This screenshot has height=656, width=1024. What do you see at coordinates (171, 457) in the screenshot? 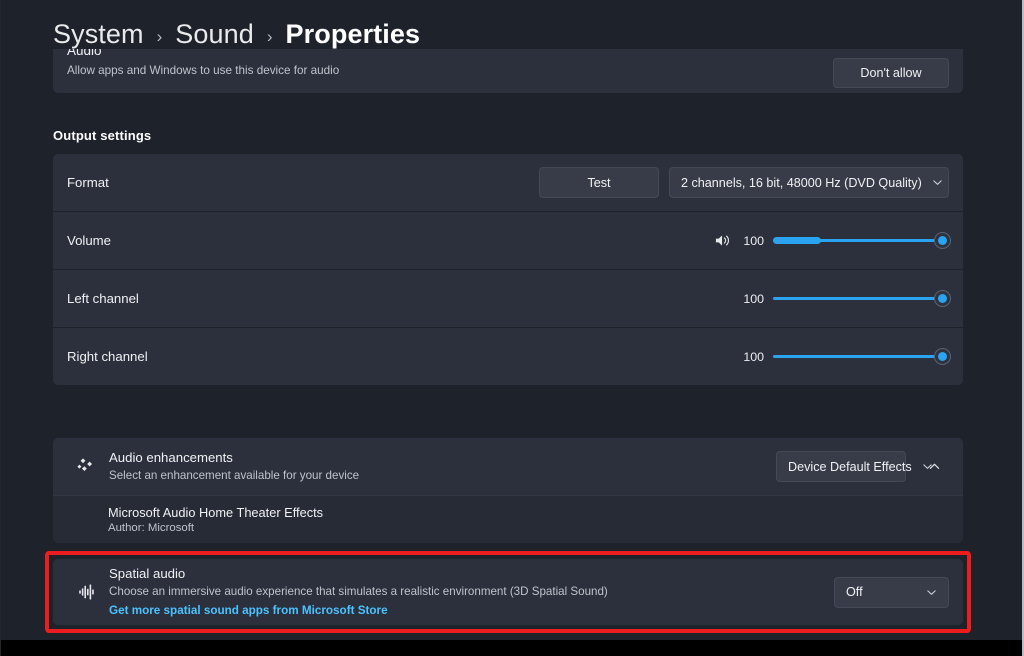
I see `audio-enhancements-title: Audio enhancements` at bounding box center [171, 457].